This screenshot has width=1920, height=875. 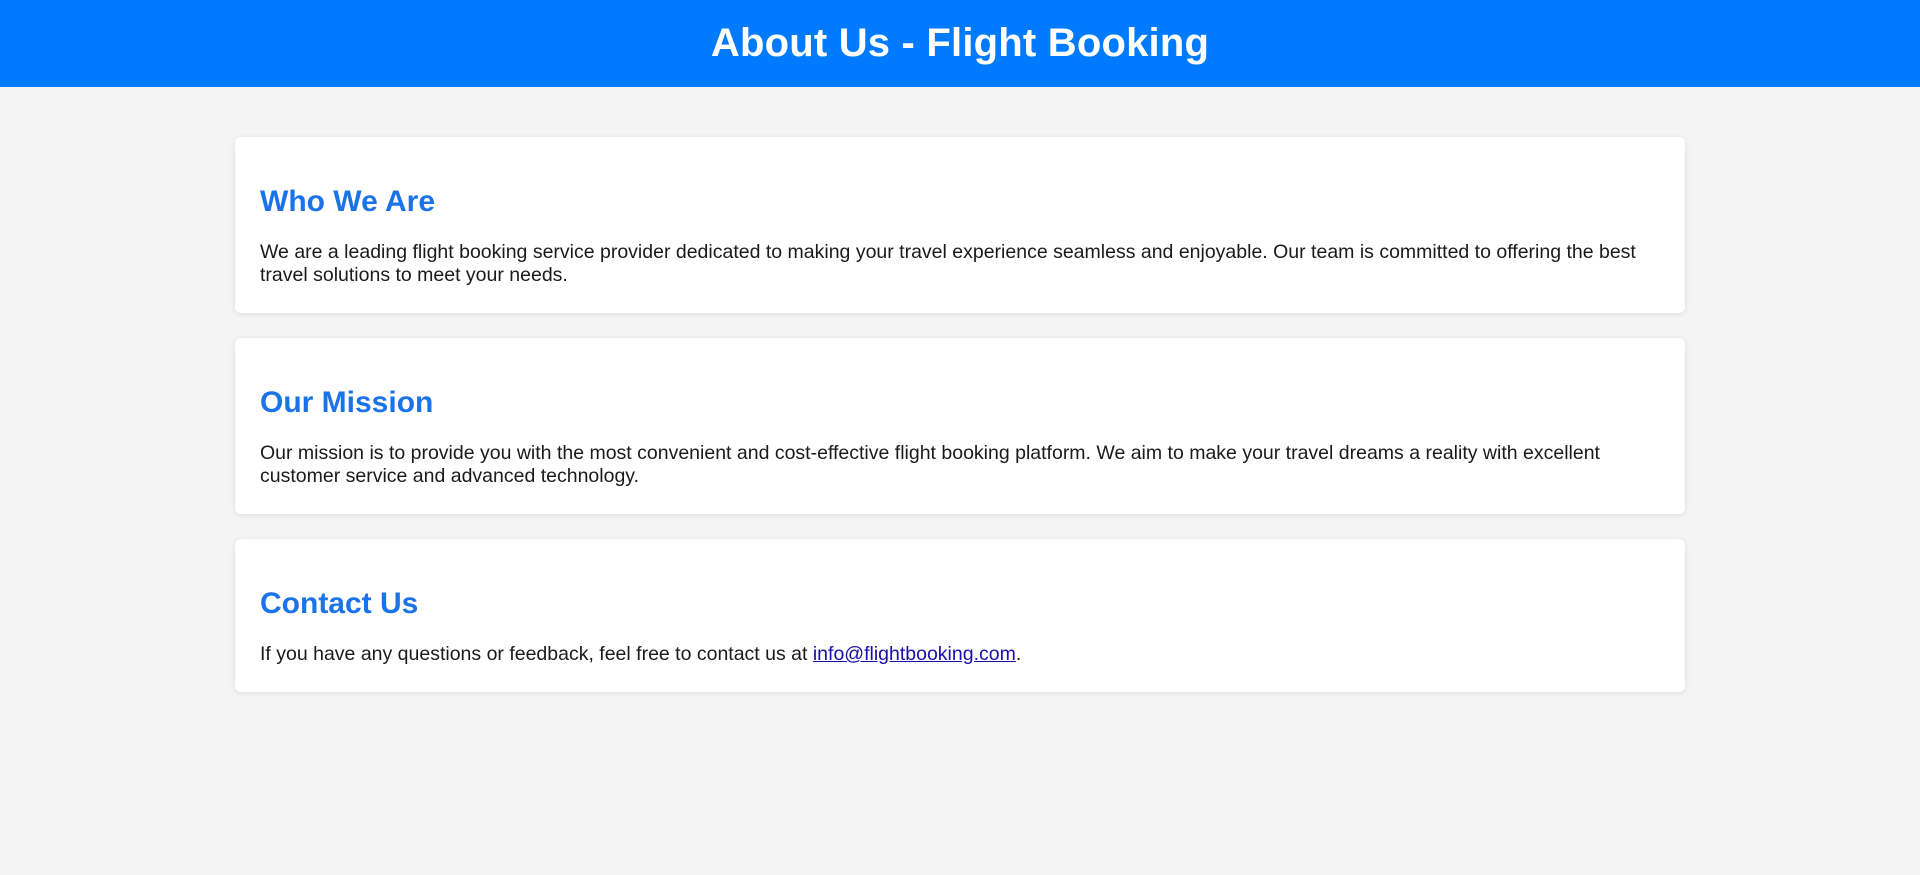 I want to click on our-mission-heading: Our Mission, so click(x=347, y=402).